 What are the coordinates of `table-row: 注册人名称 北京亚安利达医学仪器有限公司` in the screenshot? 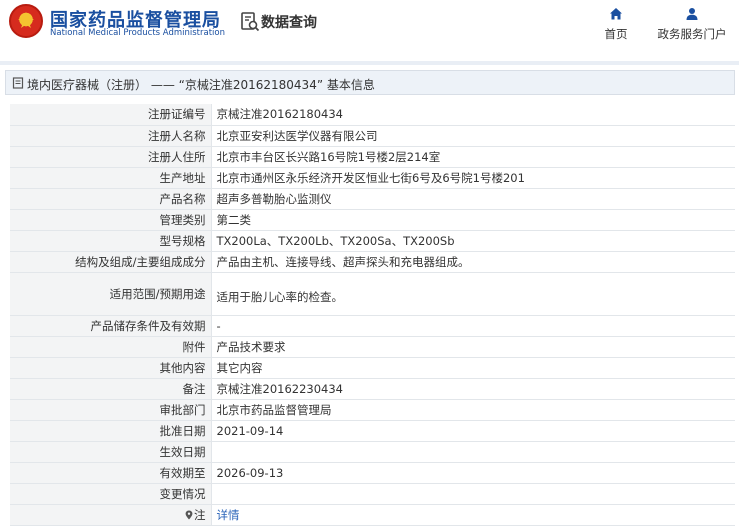 It's located at (372, 136).